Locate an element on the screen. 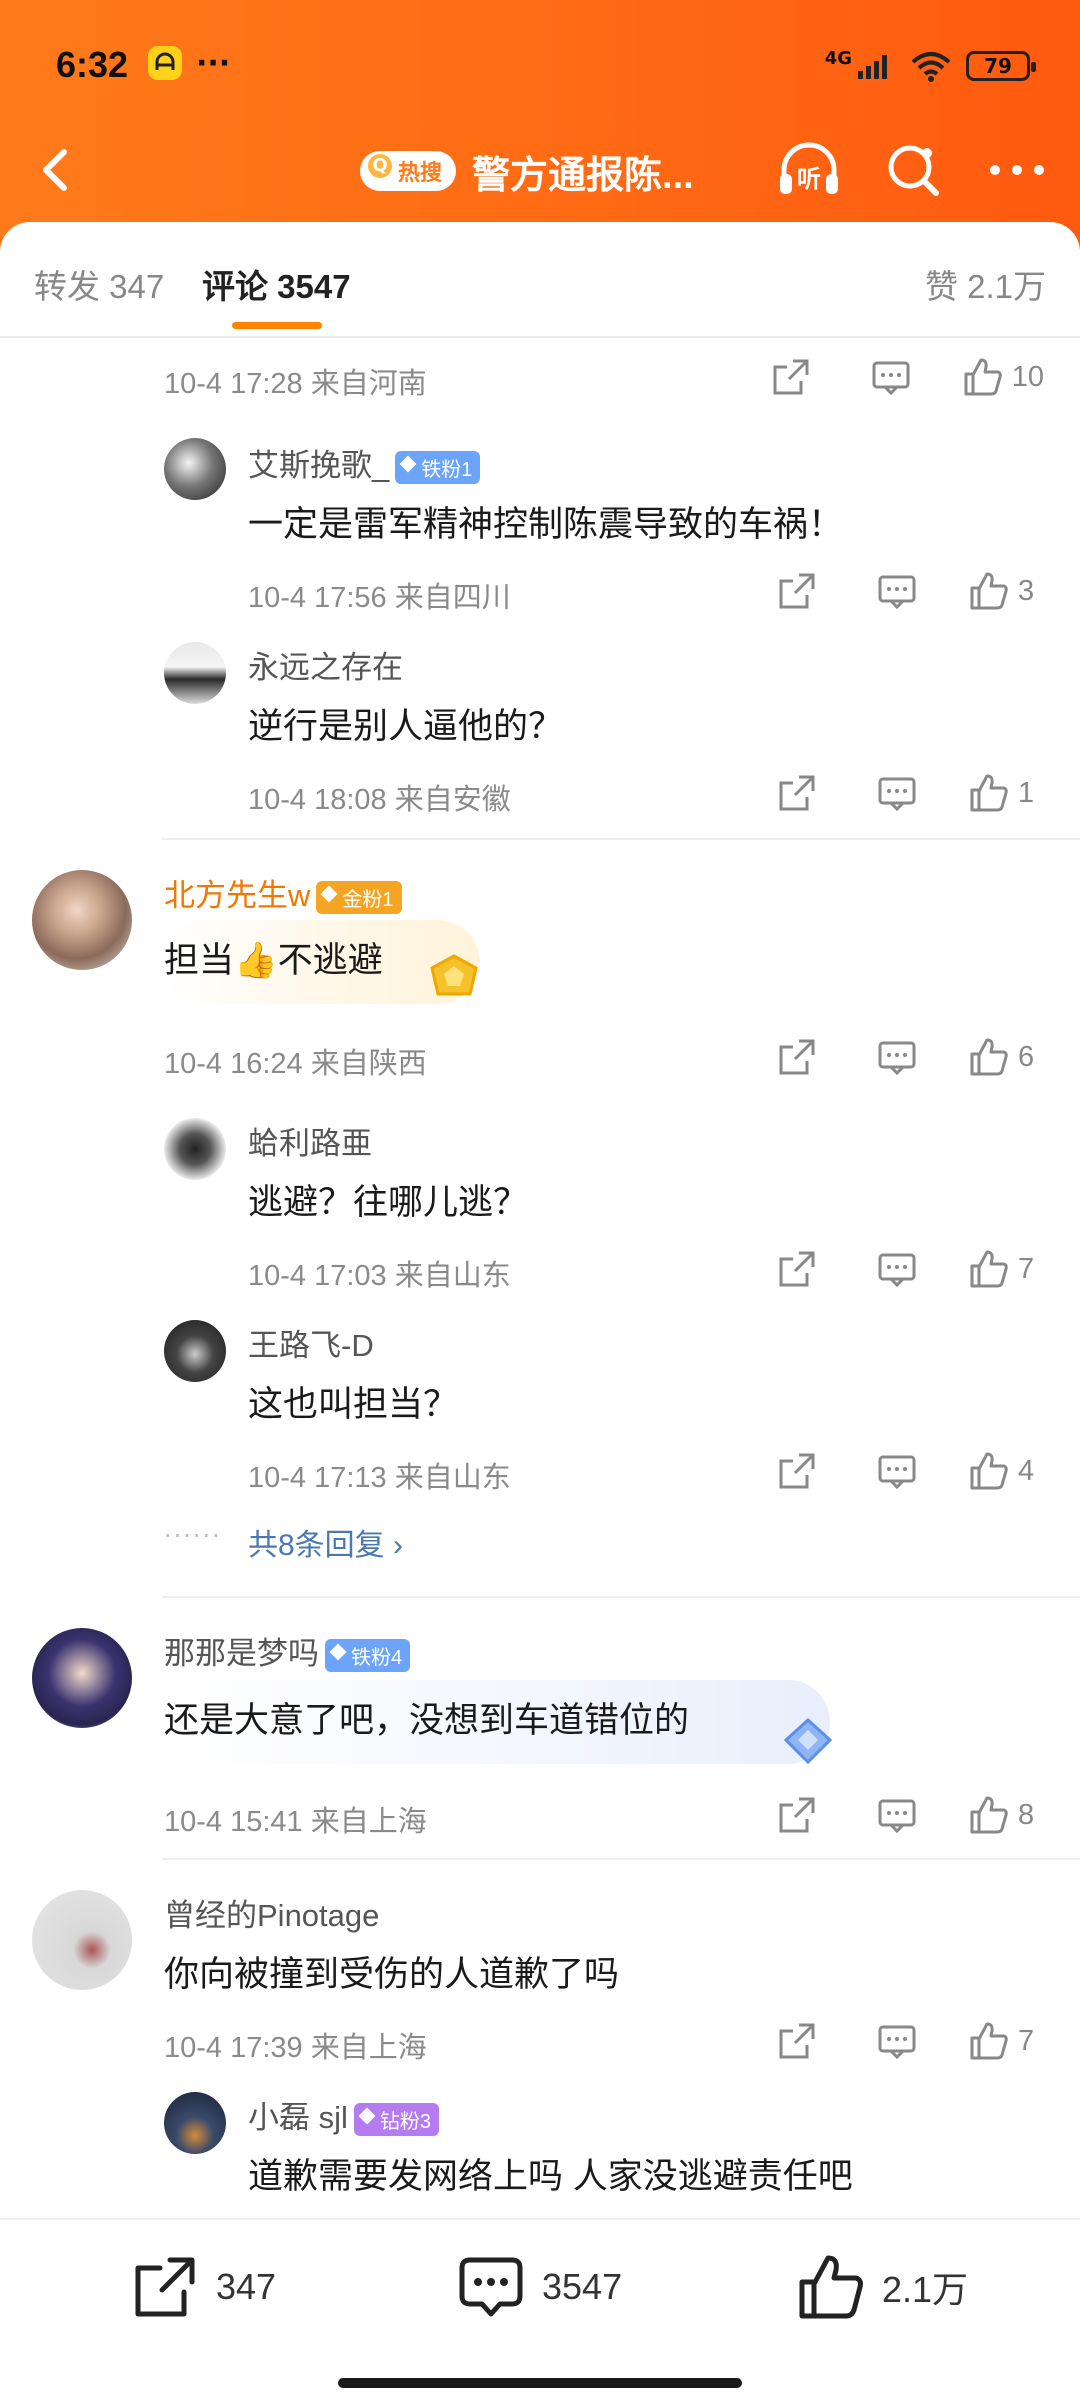 This screenshot has height=2400, width=1080. home-indicator is located at coordinates (540, 2383).